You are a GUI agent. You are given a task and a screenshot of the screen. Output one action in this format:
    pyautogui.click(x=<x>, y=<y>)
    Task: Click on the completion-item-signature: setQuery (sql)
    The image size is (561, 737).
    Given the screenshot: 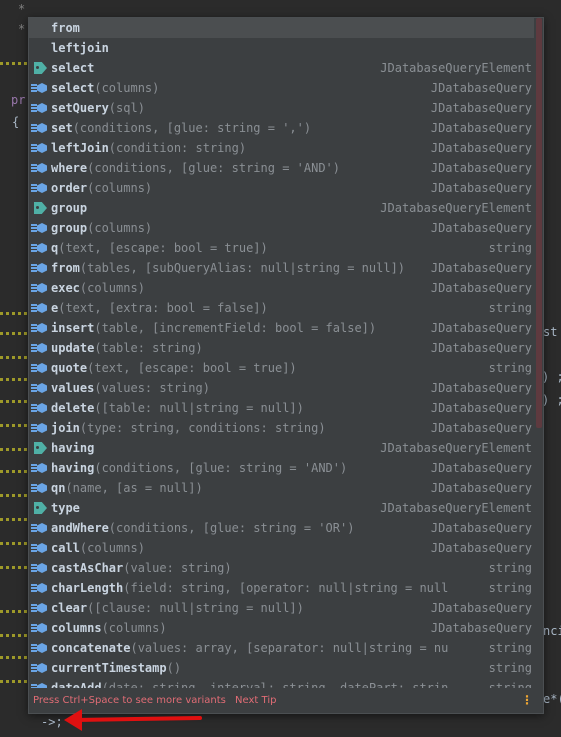 What is the action you would take?
    pyautogui.click(x=87, y=108)
    